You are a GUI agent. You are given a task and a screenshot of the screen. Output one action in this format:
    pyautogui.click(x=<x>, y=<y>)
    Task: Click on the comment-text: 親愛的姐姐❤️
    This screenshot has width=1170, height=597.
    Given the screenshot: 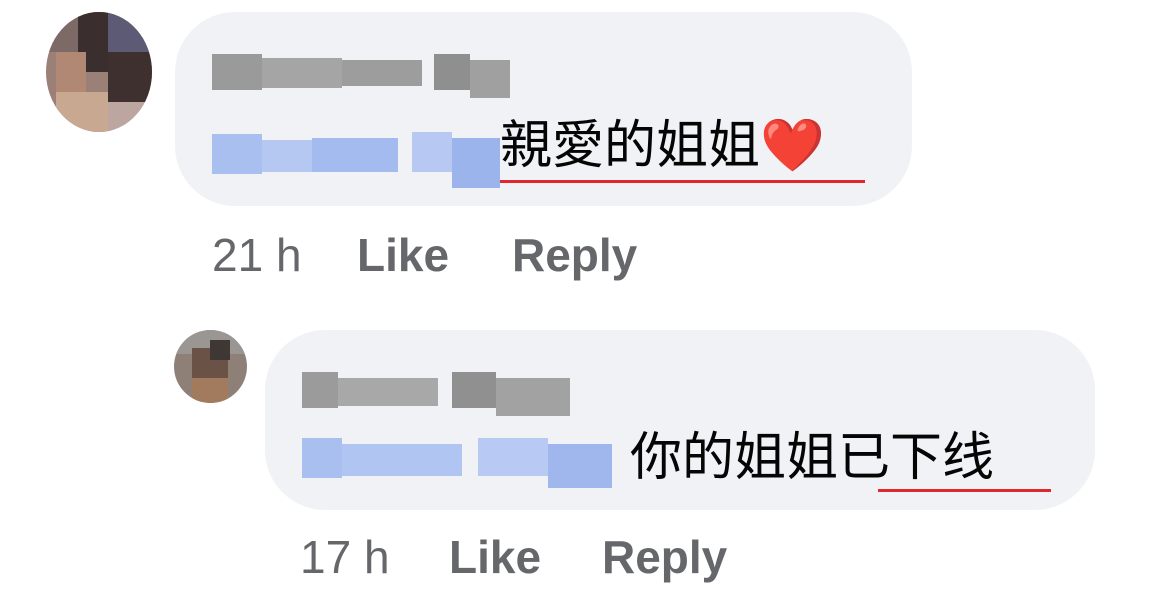 What is the action you would take?
    pyautogui.click(x=662, y=146)
    